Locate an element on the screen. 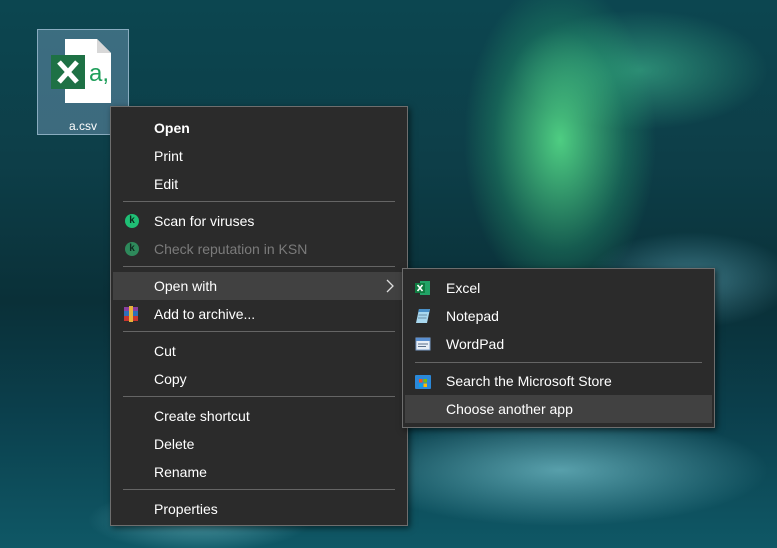 This screenshot has height=548, width=777. chevron-right-icon is located at coordinates (390, 286).